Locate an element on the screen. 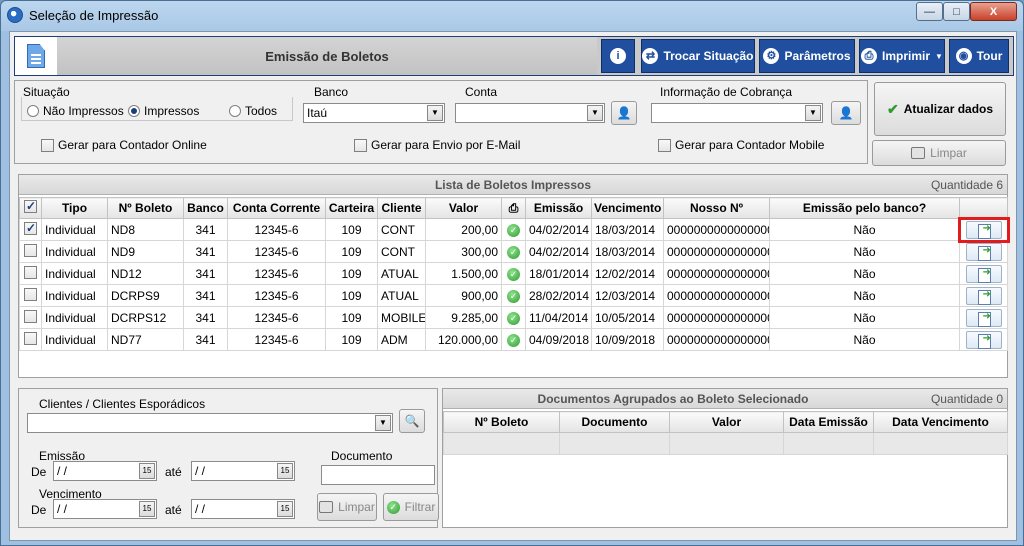 This screenshot has width=1024, height=546. nao-impressos-radio is located at coordinates (33, 111).